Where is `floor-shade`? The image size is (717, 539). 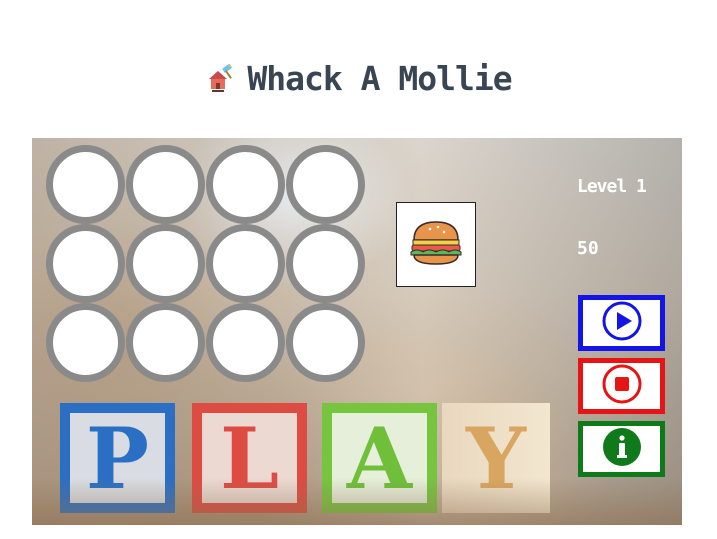
floor-shade is located at coordinates (357, 501).